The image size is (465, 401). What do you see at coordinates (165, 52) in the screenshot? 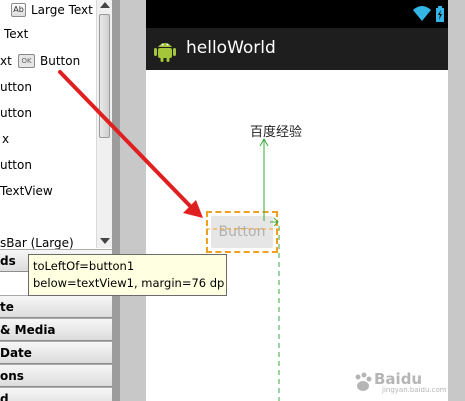
I see `android-icon` at bounding box center [165, 52].